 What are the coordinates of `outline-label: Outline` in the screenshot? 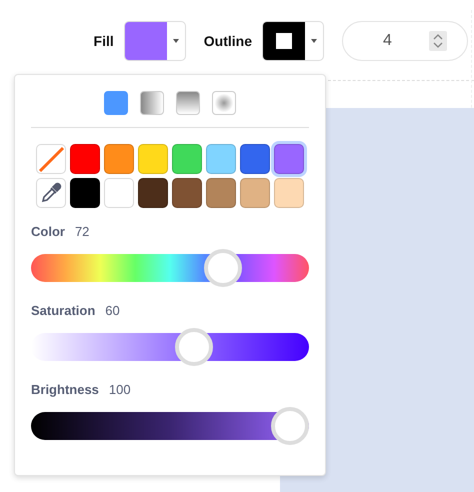 It's located at (228, 41).